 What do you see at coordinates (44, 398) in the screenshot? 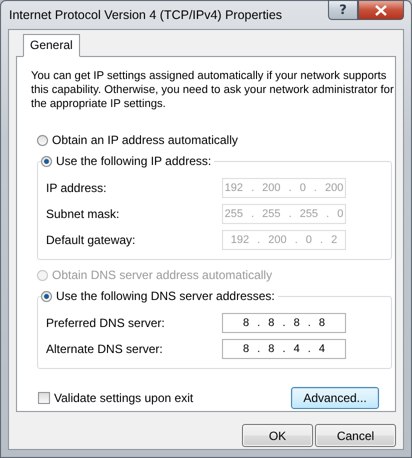
I see `checkbox` at bounding box center [44, 398].